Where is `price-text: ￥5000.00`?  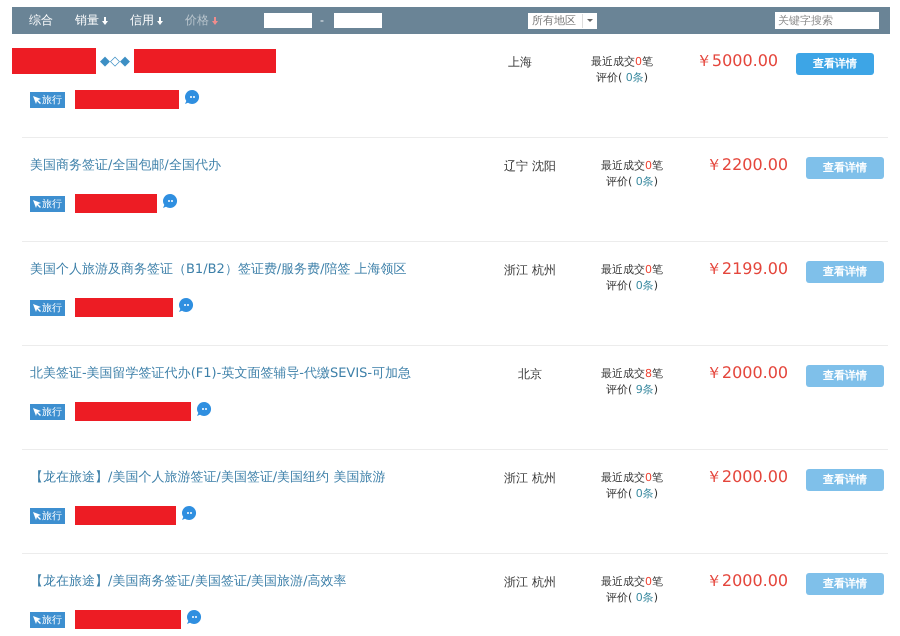 price-text: ￥5000.00 is located at coordinates (737, 61).